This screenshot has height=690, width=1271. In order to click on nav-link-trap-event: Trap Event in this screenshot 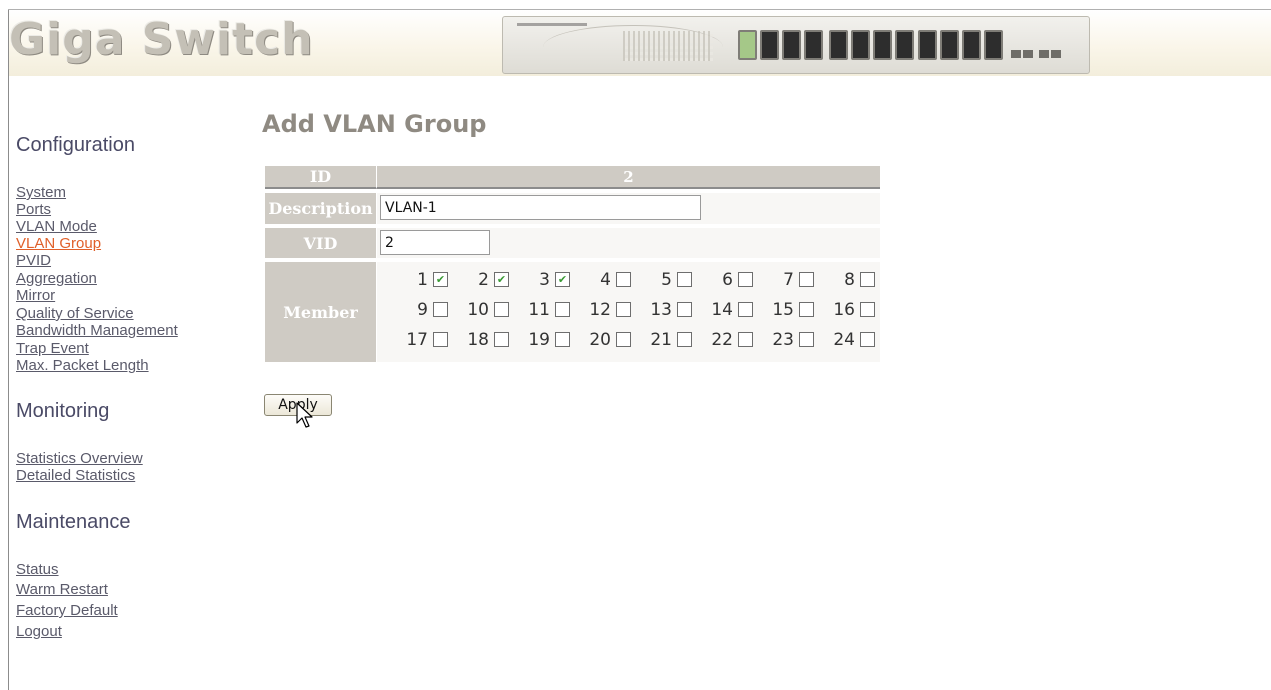, I will do `click(52, 348)`.